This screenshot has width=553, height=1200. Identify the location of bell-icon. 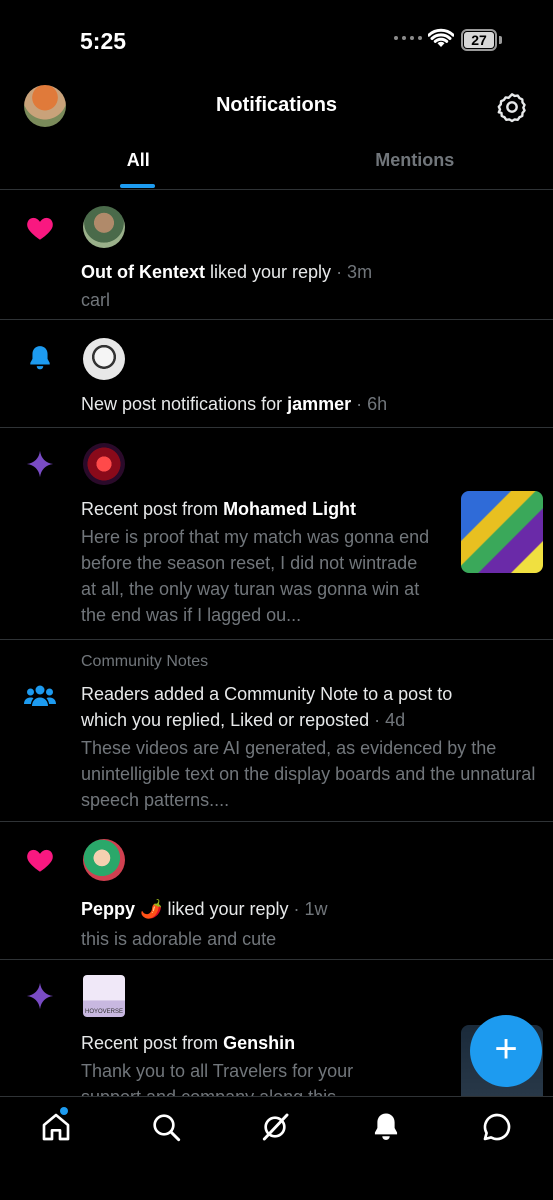
(40, 358).